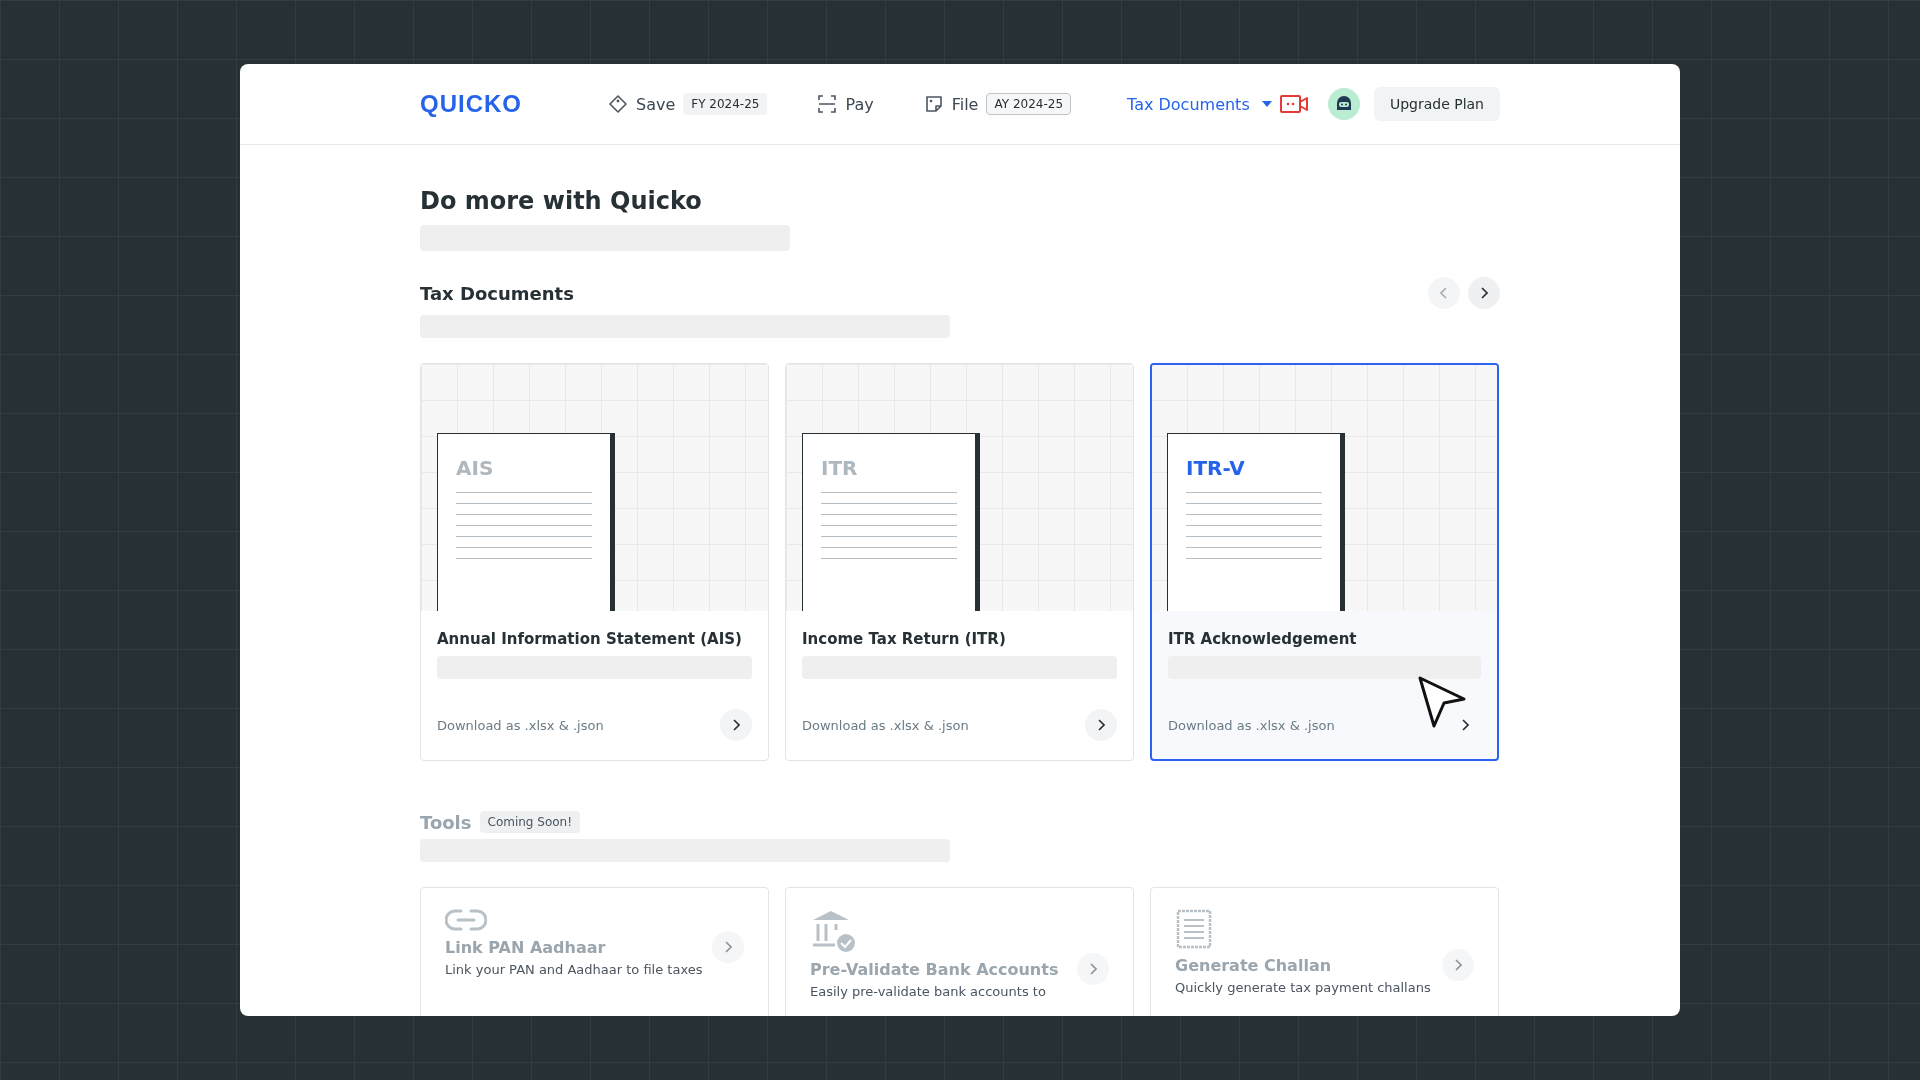 The width and height of the screenshot is (1920, 1080). What do you see at coordinates (466, 920) in the screenshot?
I see `link-icon` at bounding box center [466, 920].